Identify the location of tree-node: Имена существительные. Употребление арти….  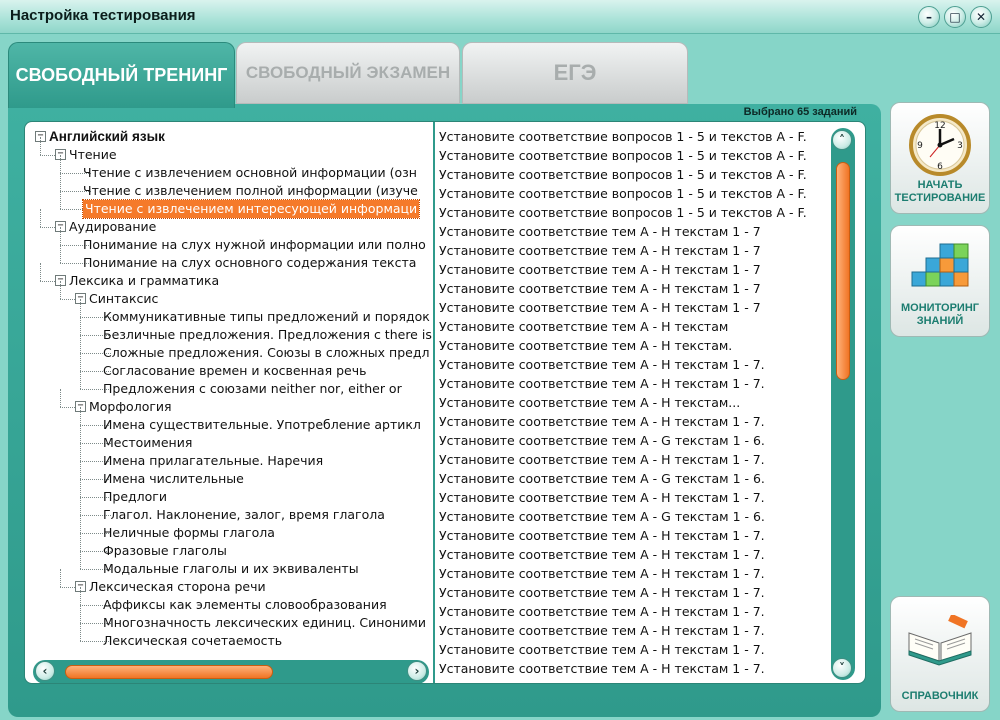
(262, 425).